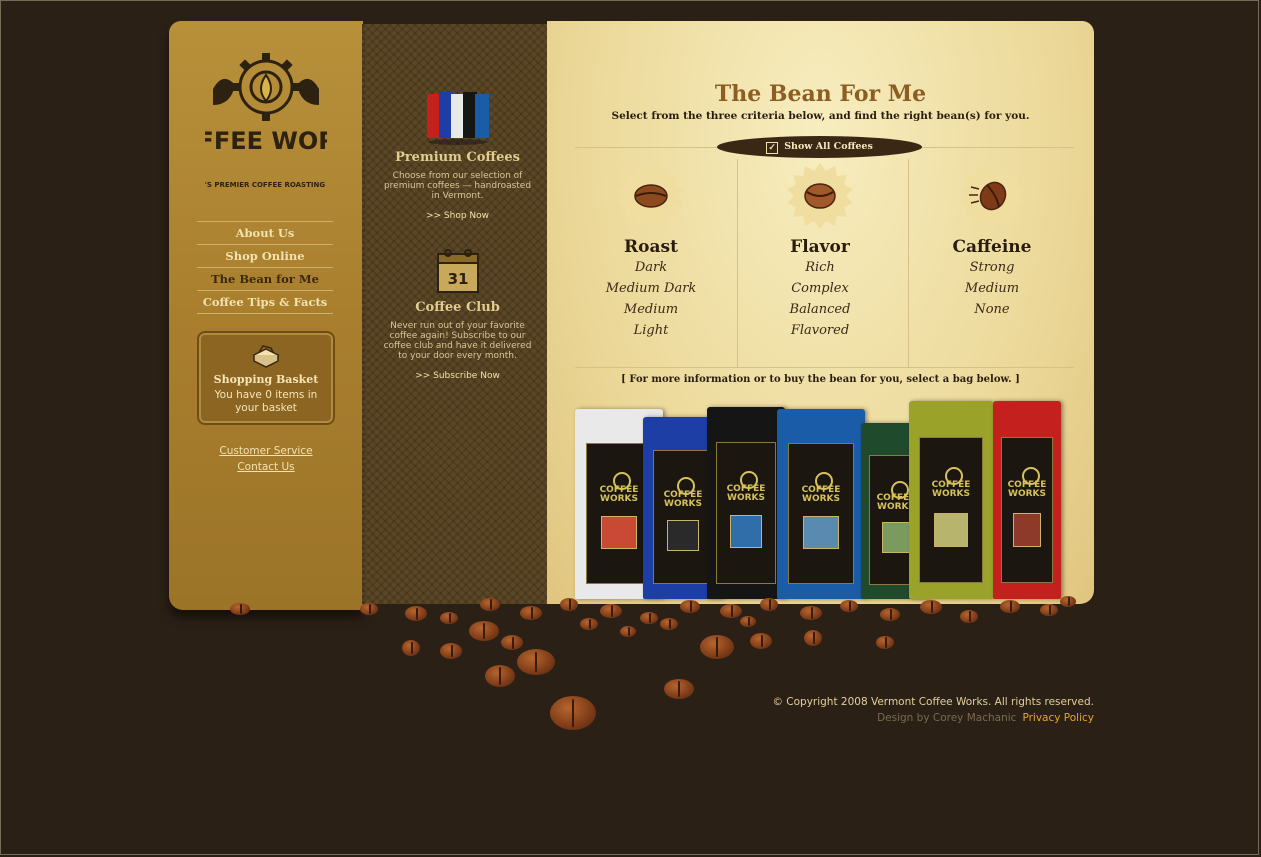 This screenshot has height=857, width=1261. I want to click on caffeine-title: Caffeine, so click(992, 247).